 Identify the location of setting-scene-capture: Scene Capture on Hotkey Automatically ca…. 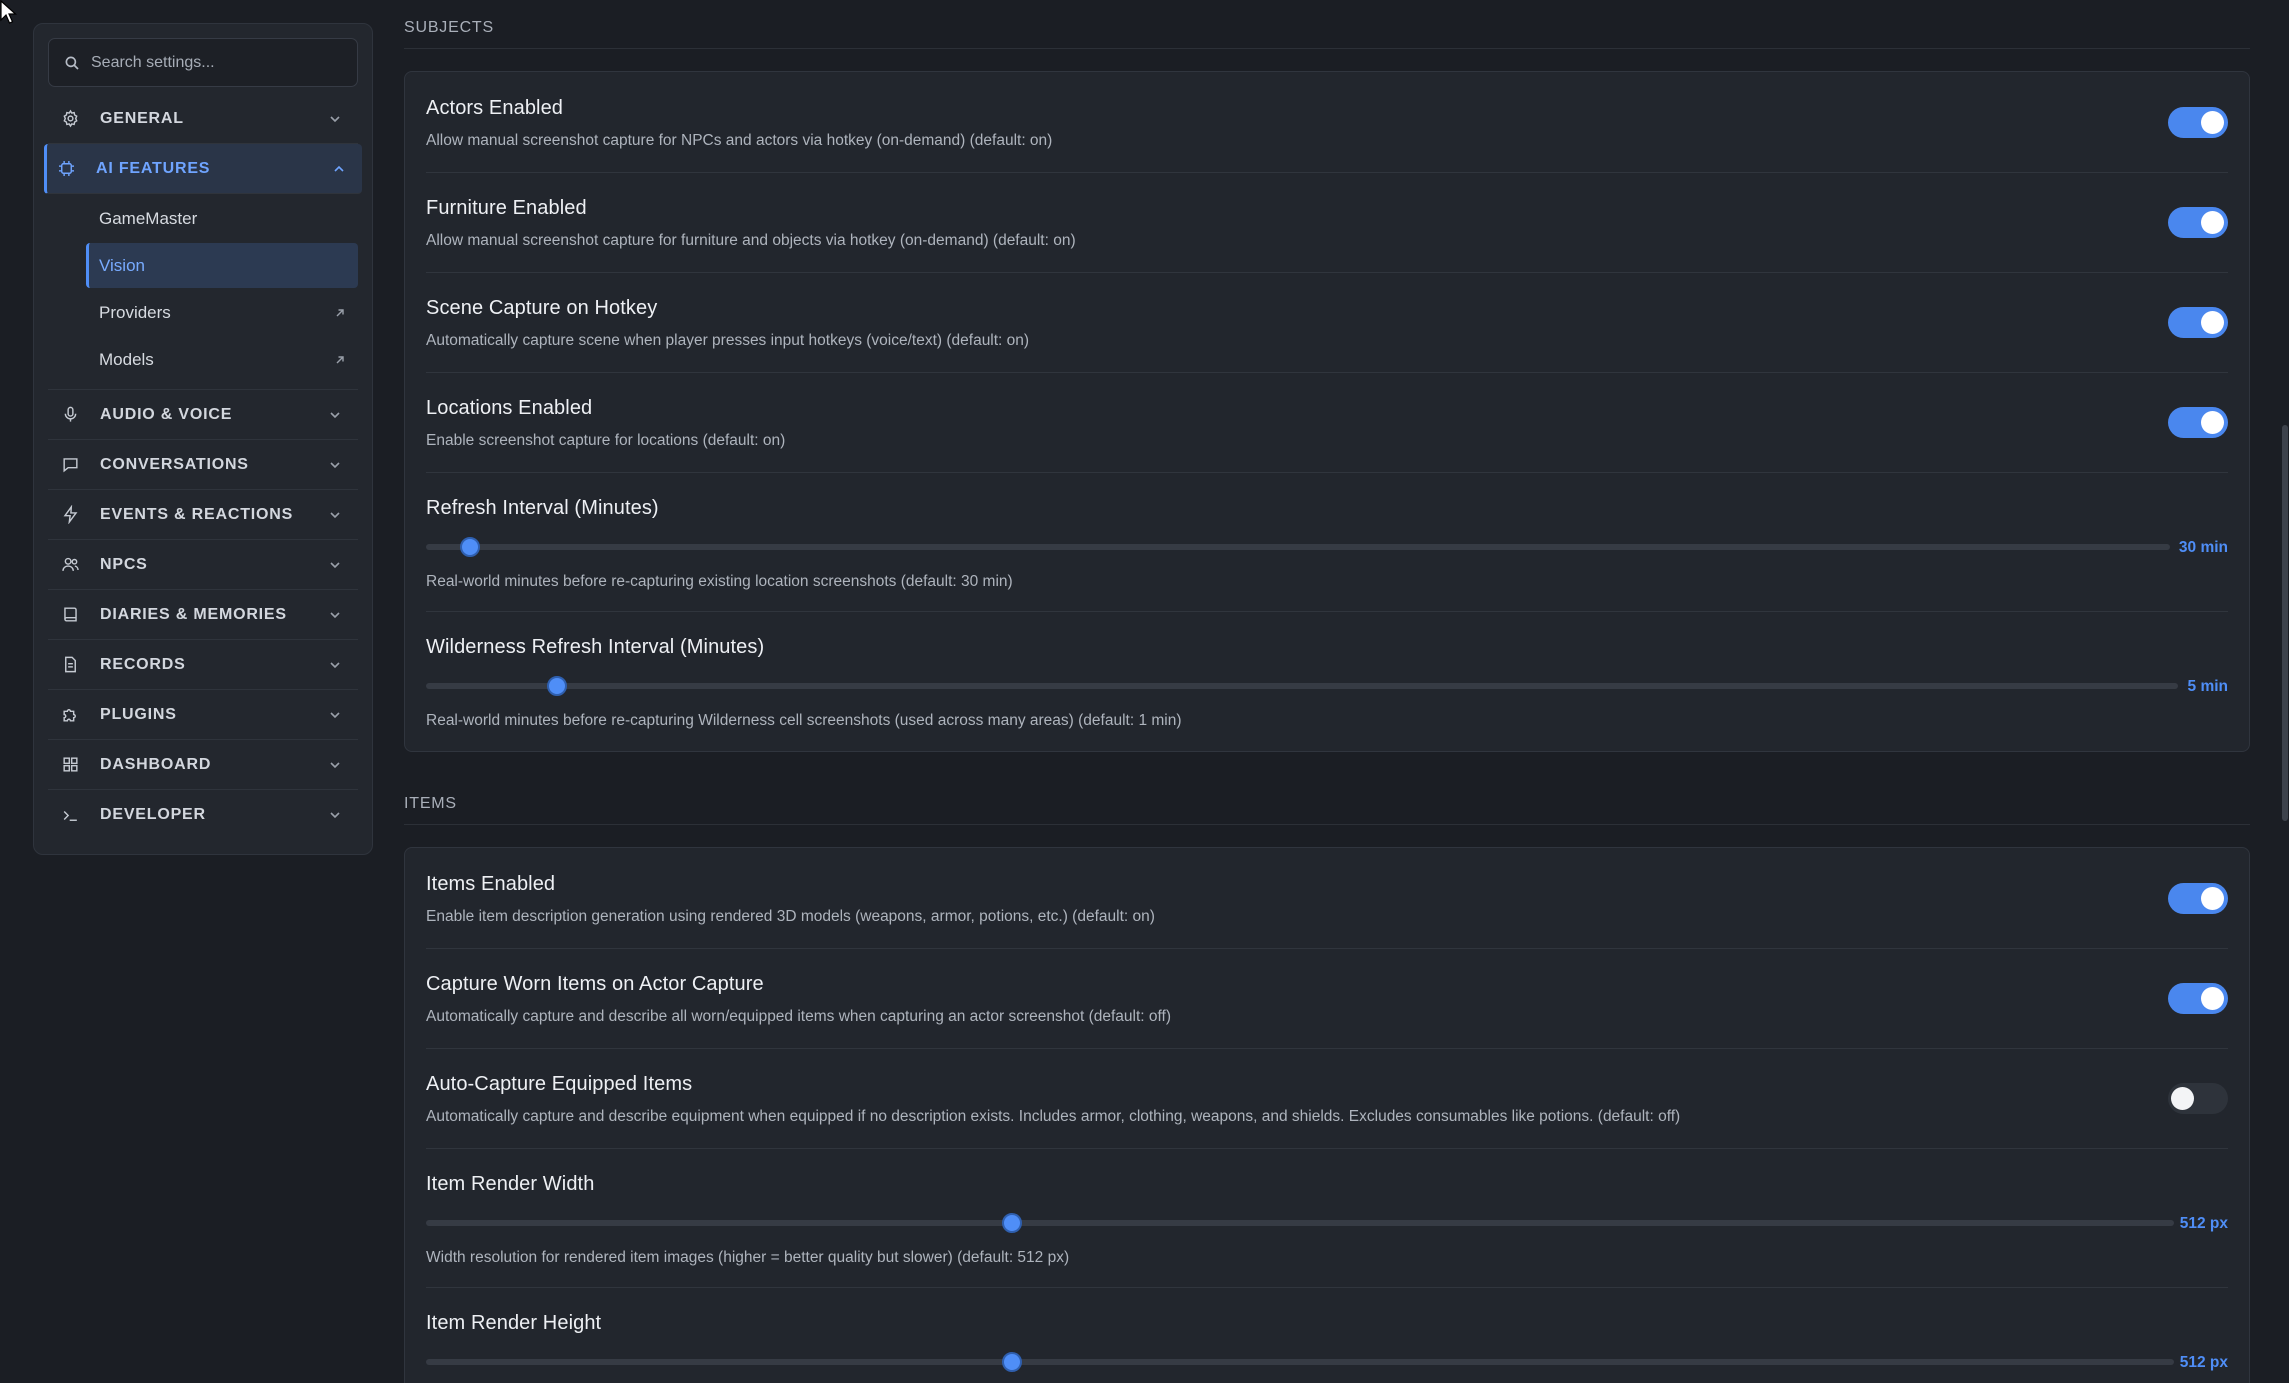
(1327, 323).